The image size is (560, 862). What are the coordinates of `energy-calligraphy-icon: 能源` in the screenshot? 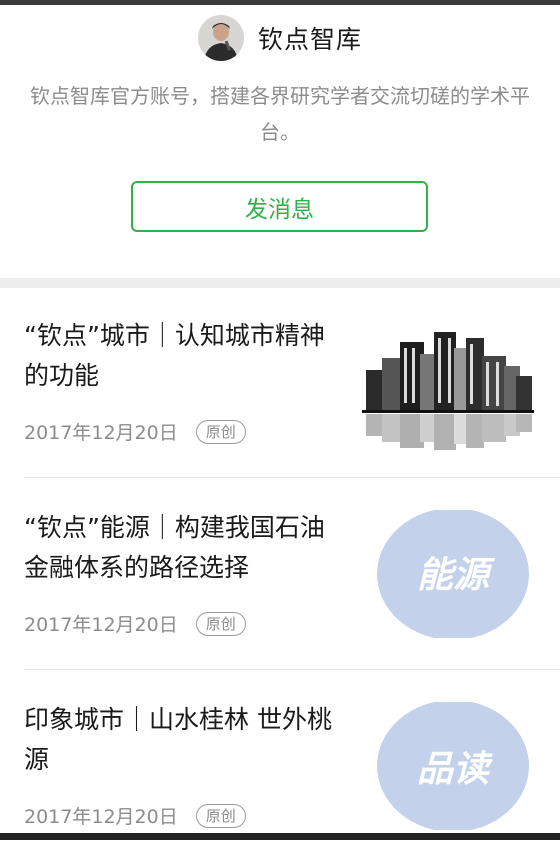 It's located at (453, 574).